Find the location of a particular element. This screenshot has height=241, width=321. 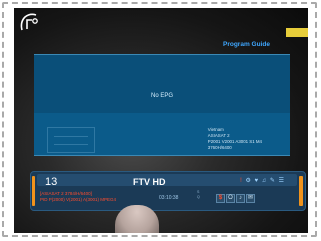

infobar-right-accent is located at coordinates (301, 191).